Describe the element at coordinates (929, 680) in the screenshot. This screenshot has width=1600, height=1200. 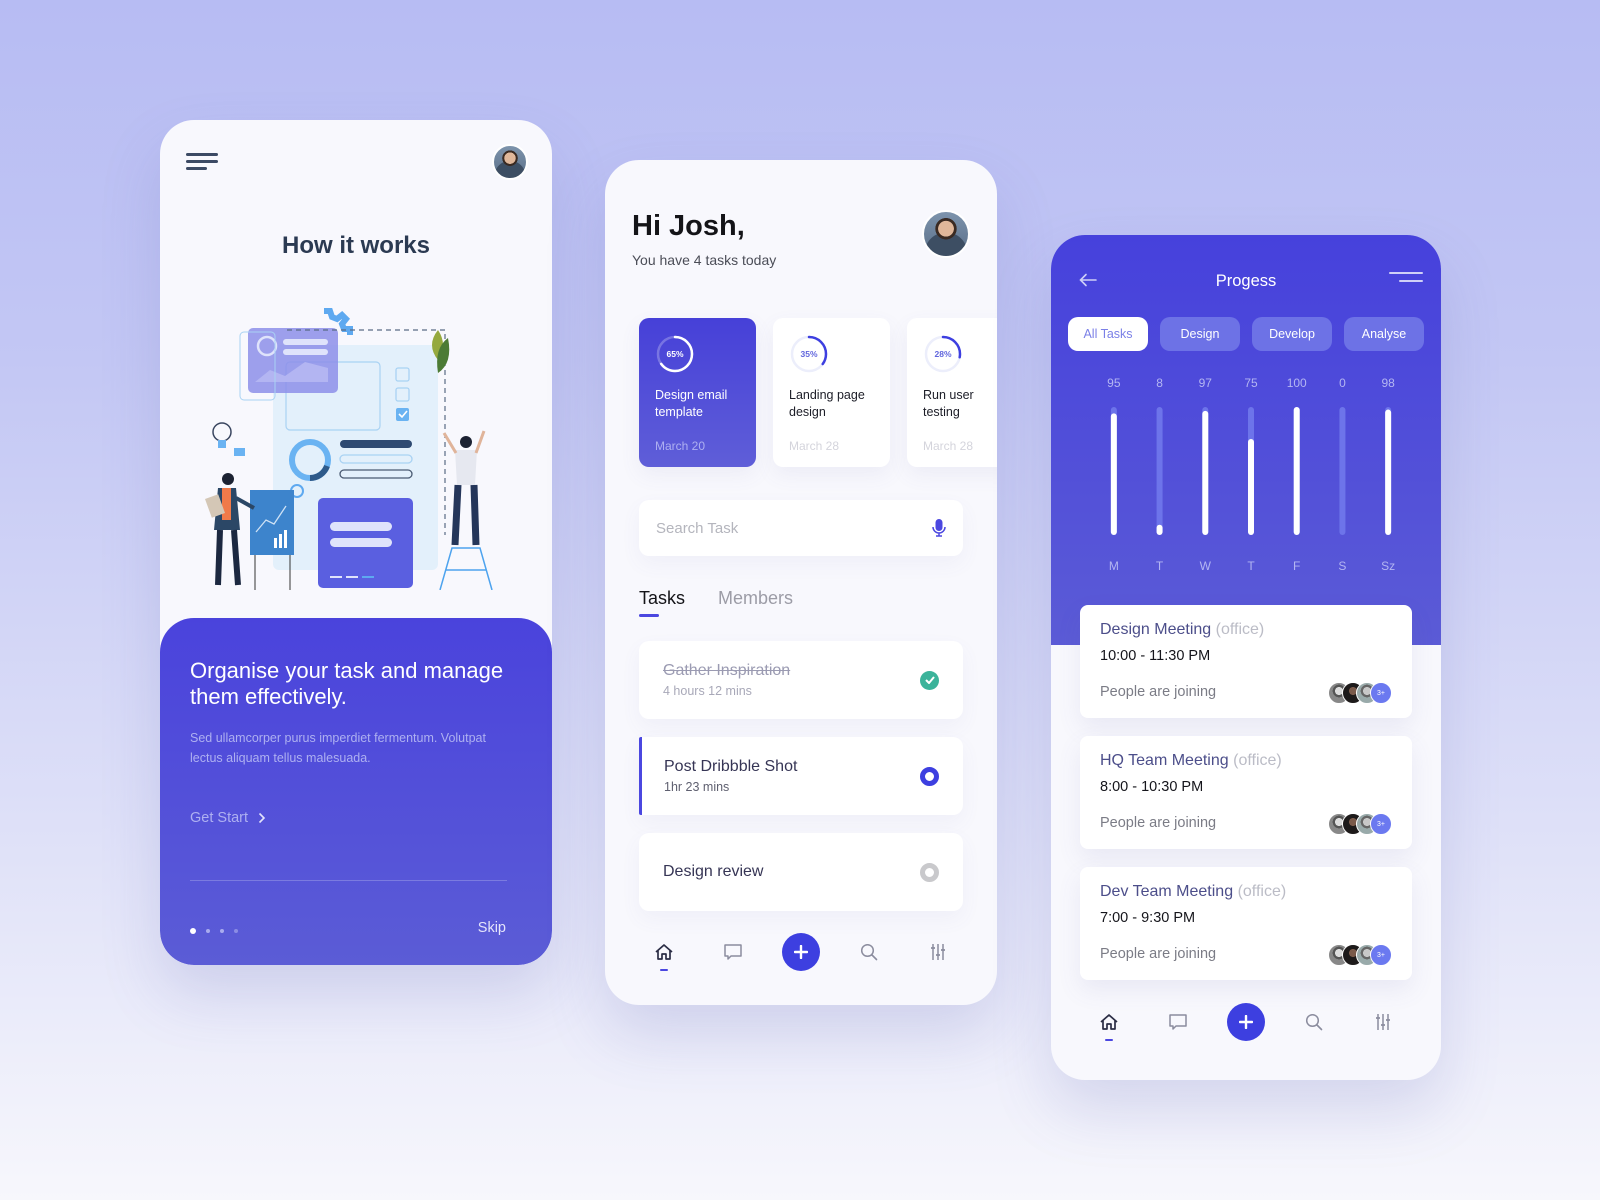
I see `check-circle-icon` at that location.